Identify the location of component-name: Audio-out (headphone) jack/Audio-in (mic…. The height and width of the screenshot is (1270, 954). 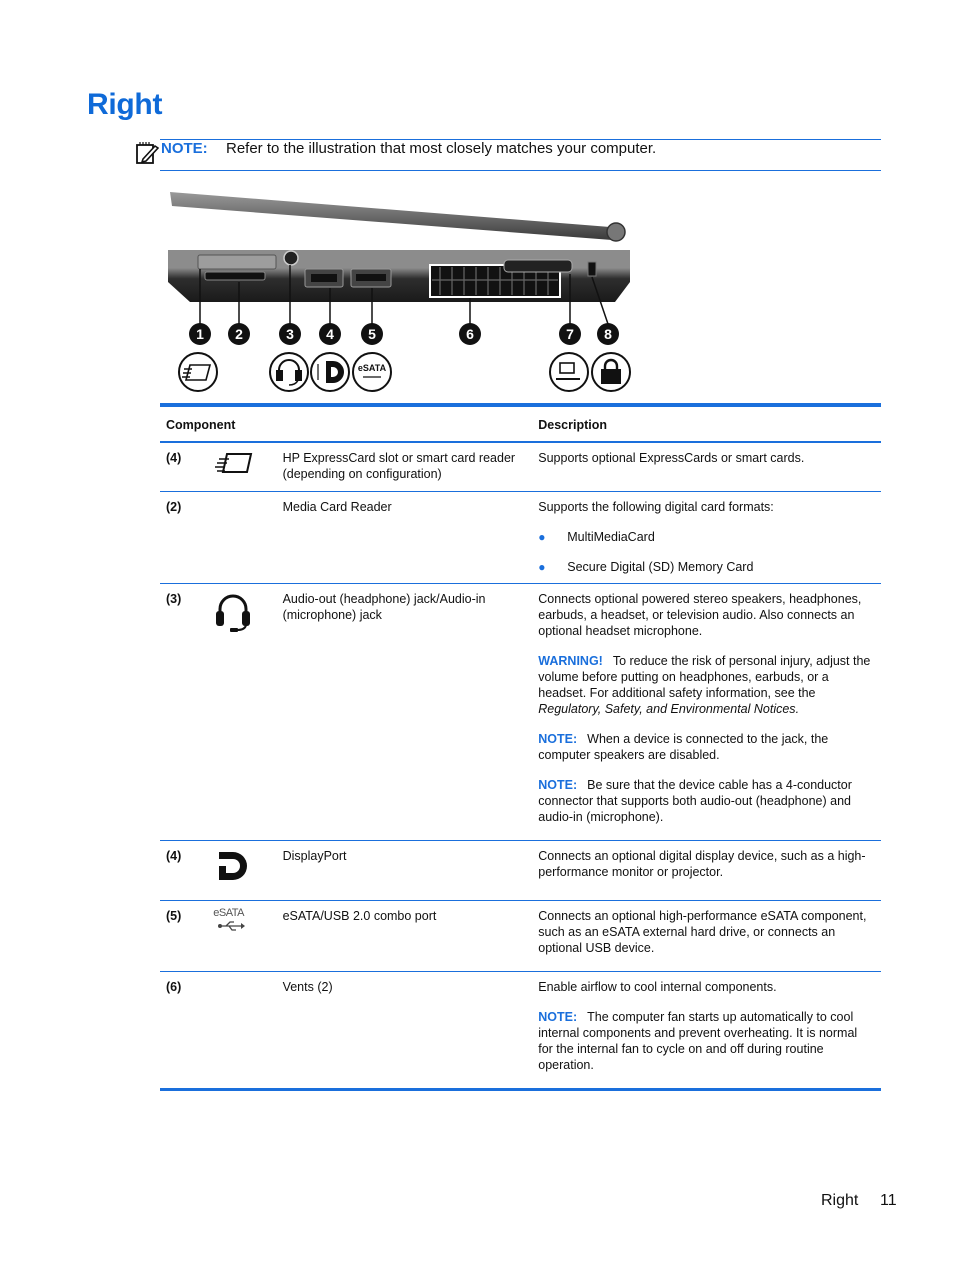
(404, 712).